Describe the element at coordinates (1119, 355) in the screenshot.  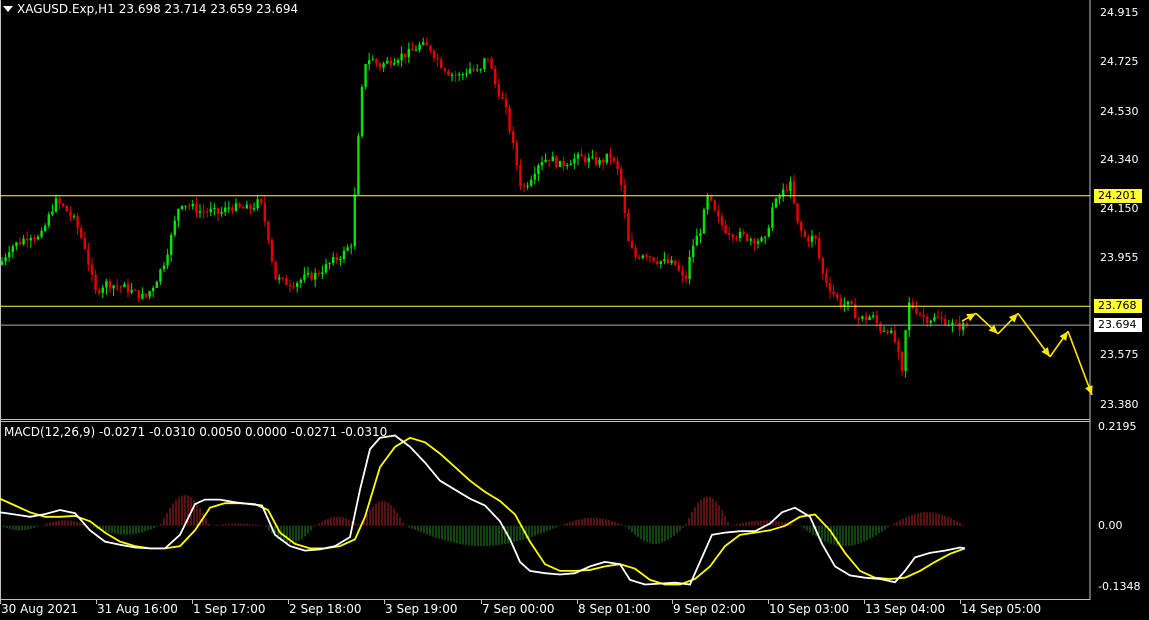
I see `price-tick-label: 23.575` at that location.